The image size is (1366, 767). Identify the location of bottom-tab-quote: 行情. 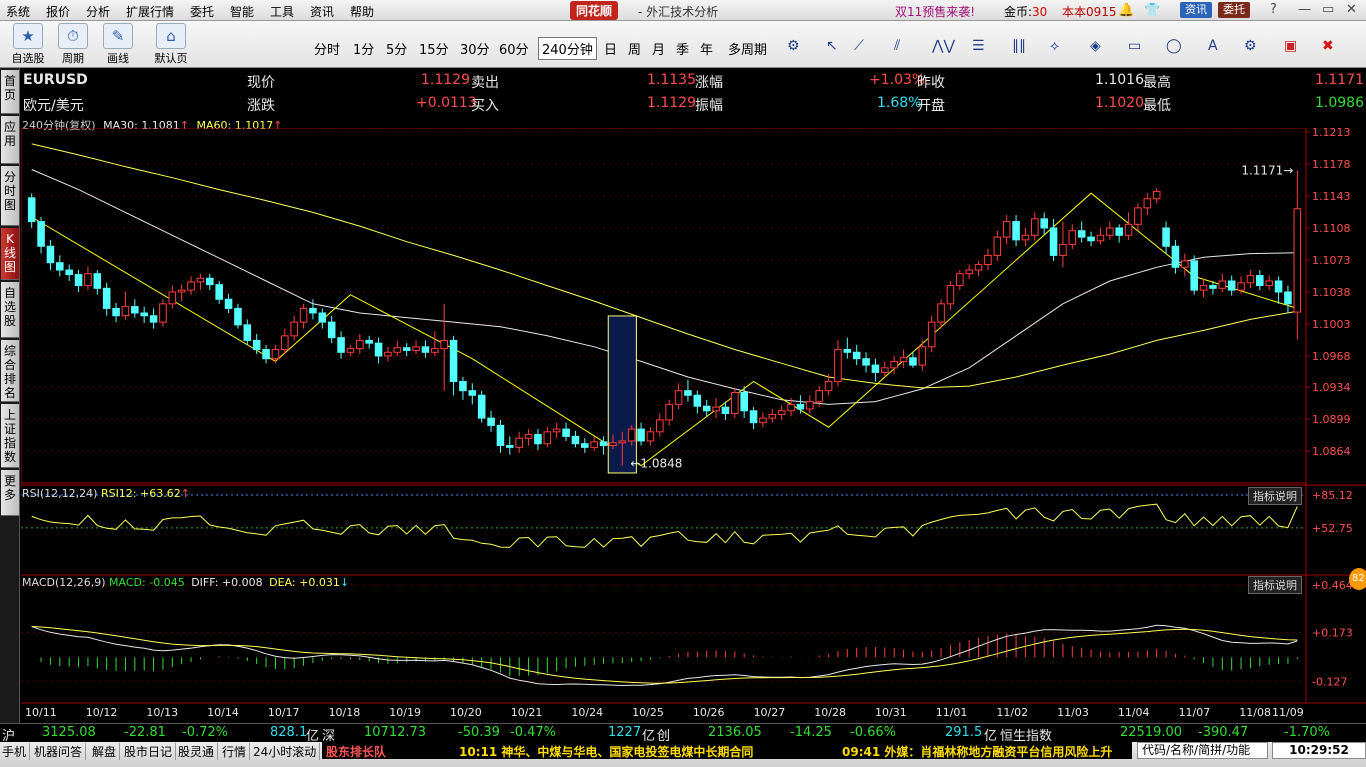
(236, 751).